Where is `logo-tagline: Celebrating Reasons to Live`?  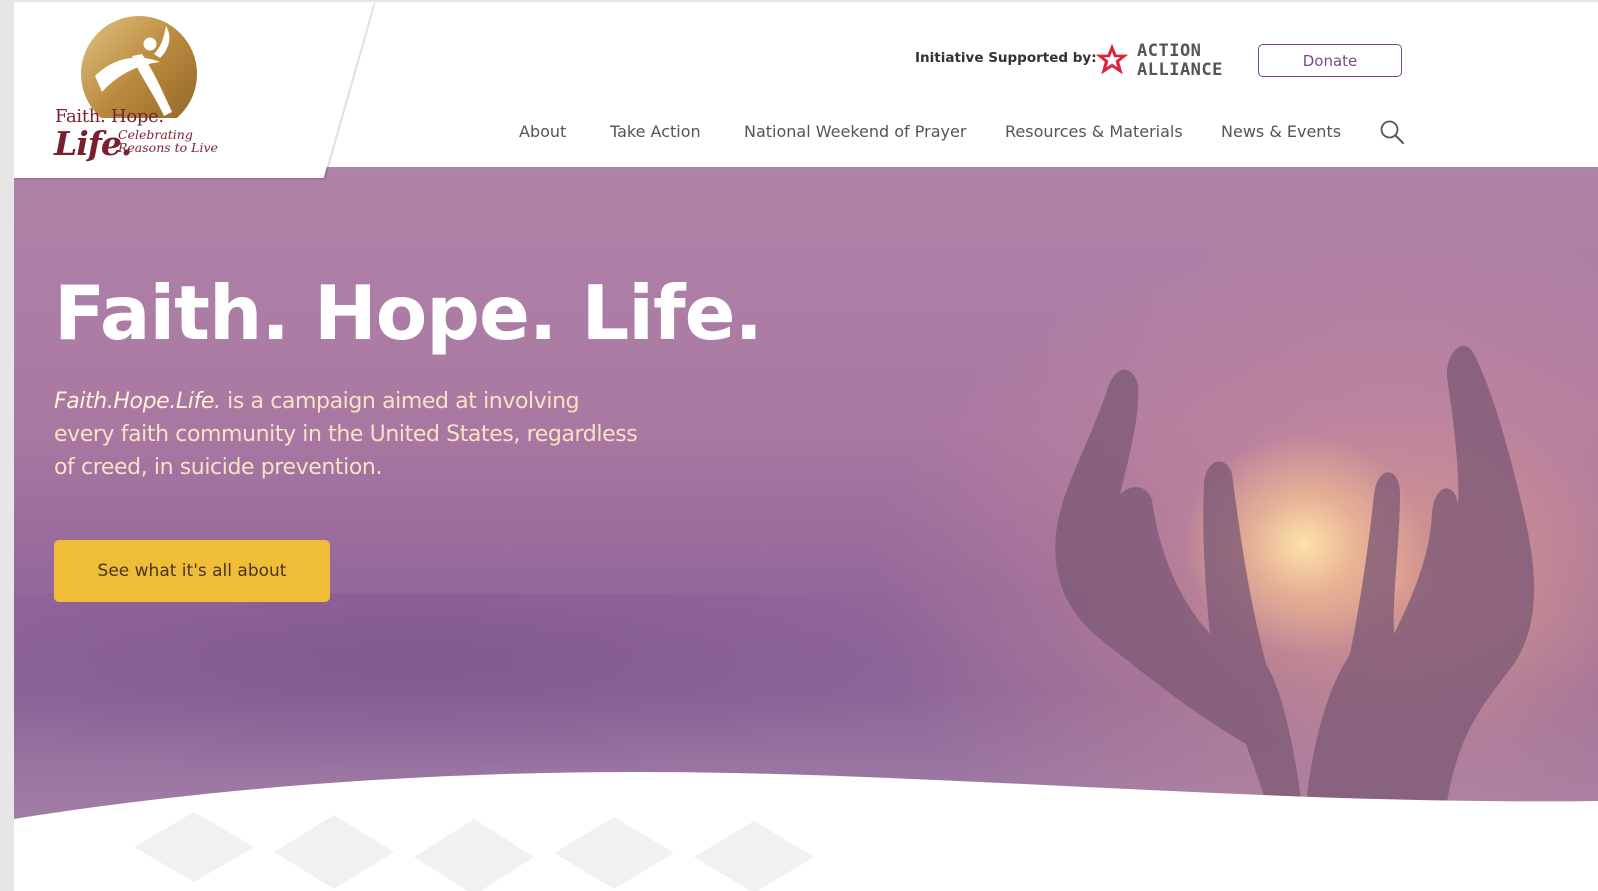
logo-tagline: Celebrating Reasons to Live is located at coordinates (168, 141).